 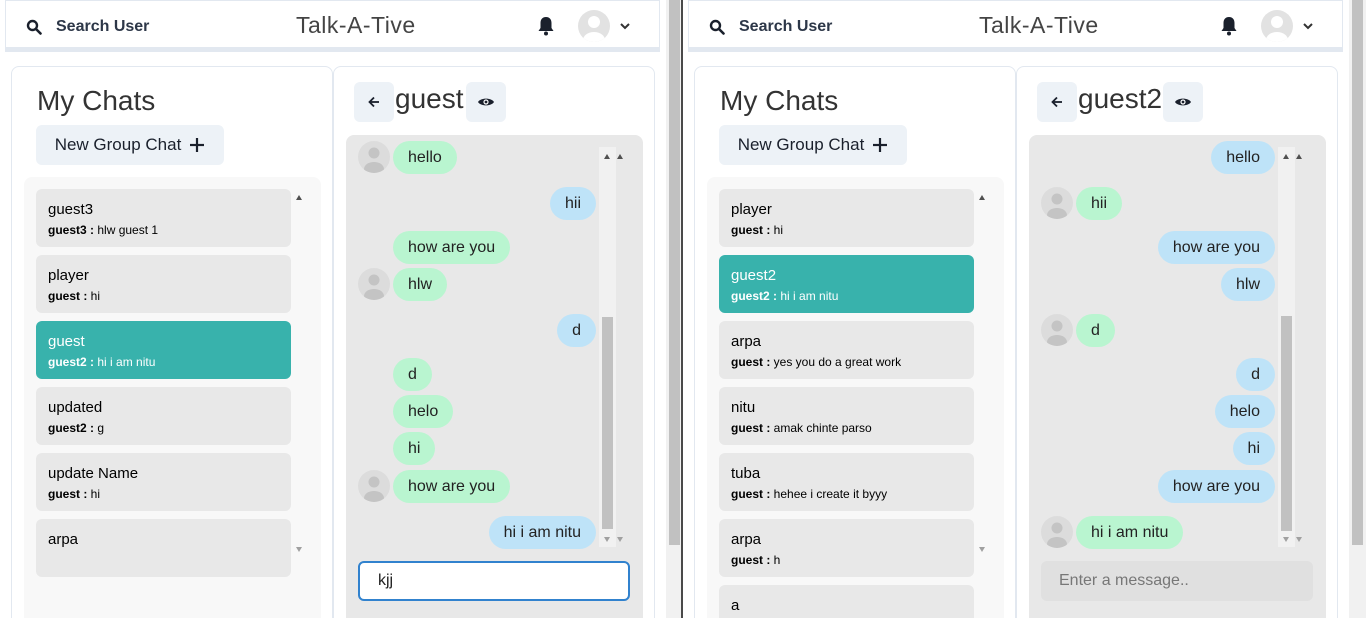 What do you see at coordinates (1253, 448) in the screenshot?
I see `message-sent: hi` at bounding box center [1253, 448].